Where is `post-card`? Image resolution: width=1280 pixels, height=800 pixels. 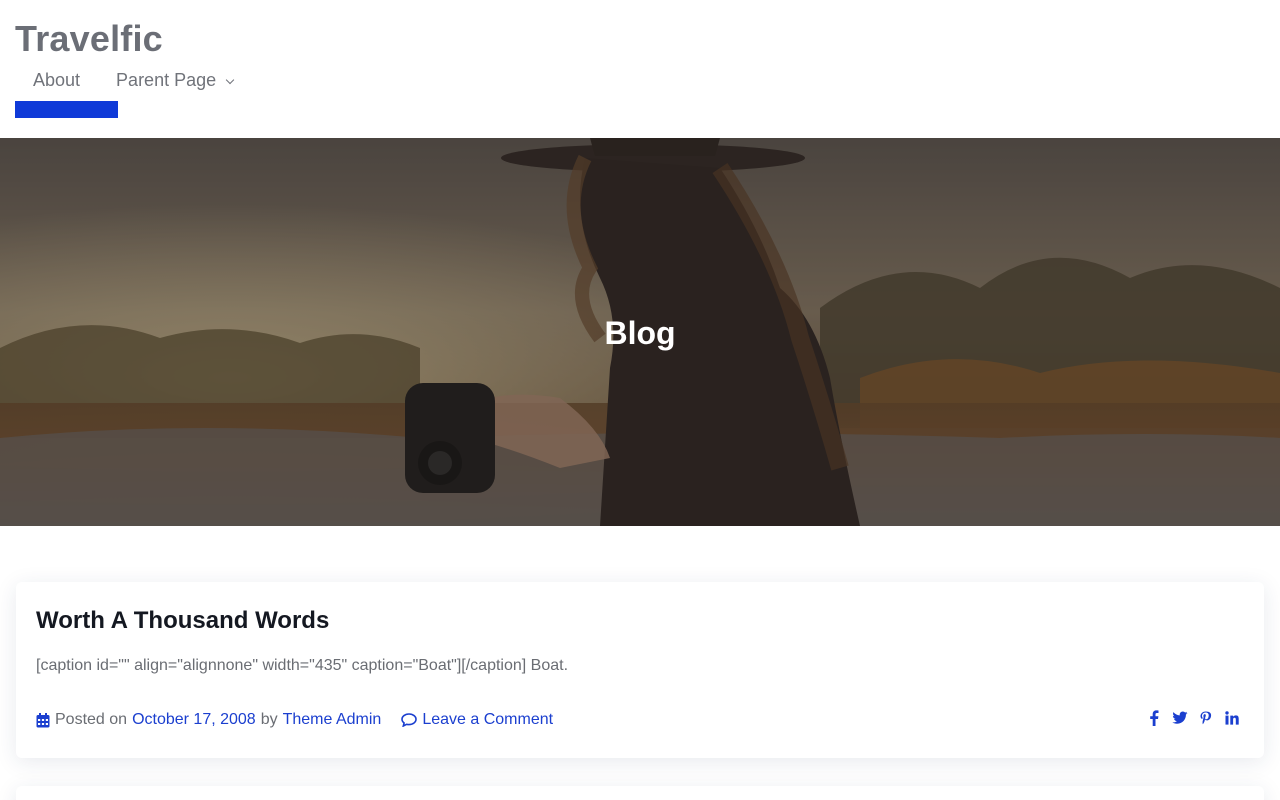 post-card is located at coordinates (640, 793).